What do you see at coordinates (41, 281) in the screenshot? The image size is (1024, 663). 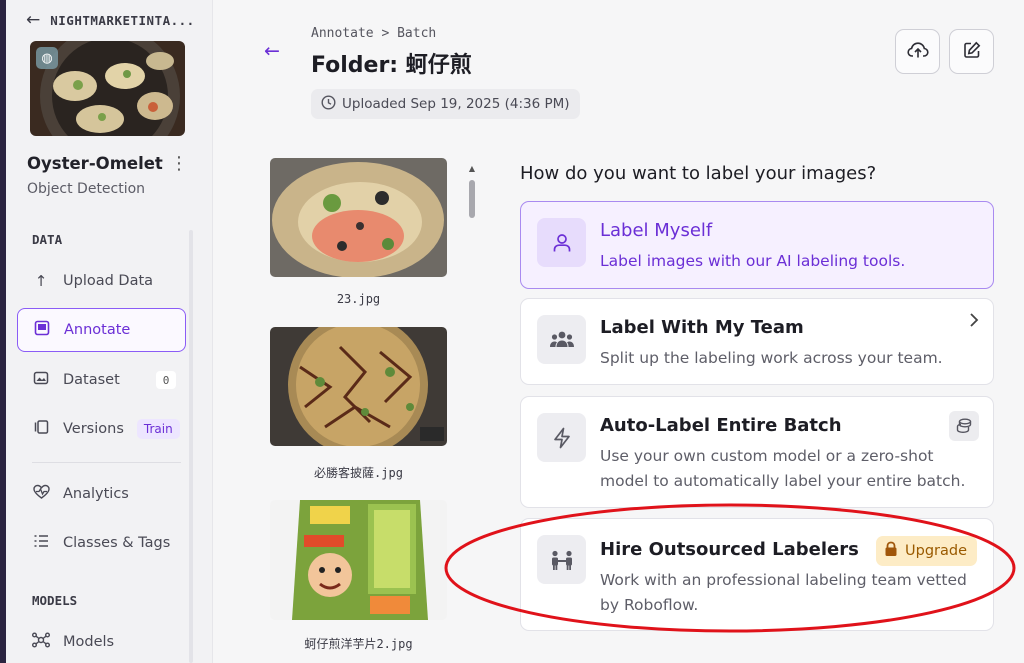 I see `upload-icon: ↑` at bounding box center [41, 281].